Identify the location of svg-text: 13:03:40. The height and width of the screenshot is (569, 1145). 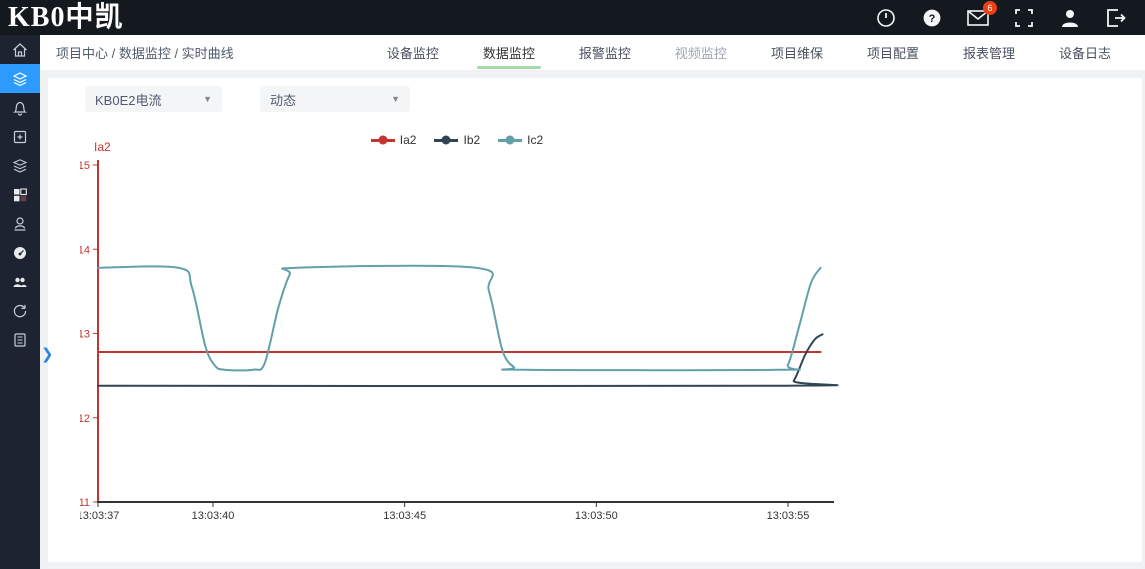
(213, 516).